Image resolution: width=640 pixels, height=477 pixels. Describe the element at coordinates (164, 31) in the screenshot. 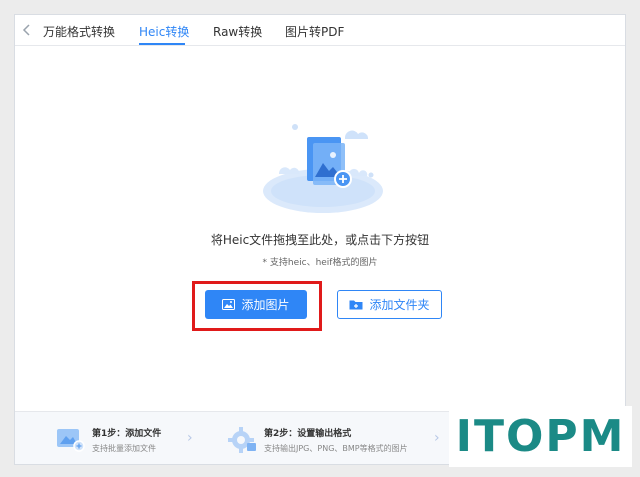

I see `tab-heic-convert: Heic转换` at that location.